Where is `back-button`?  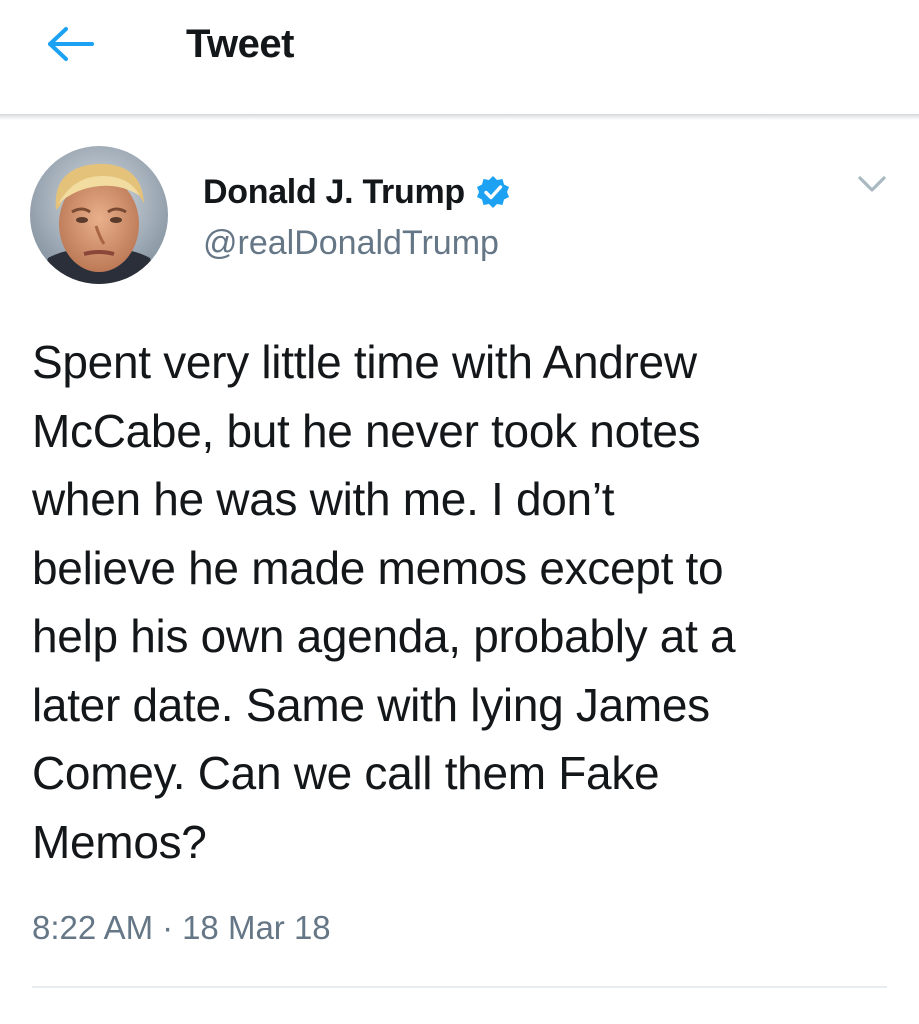 back-button is located at coordinates (70, 44).